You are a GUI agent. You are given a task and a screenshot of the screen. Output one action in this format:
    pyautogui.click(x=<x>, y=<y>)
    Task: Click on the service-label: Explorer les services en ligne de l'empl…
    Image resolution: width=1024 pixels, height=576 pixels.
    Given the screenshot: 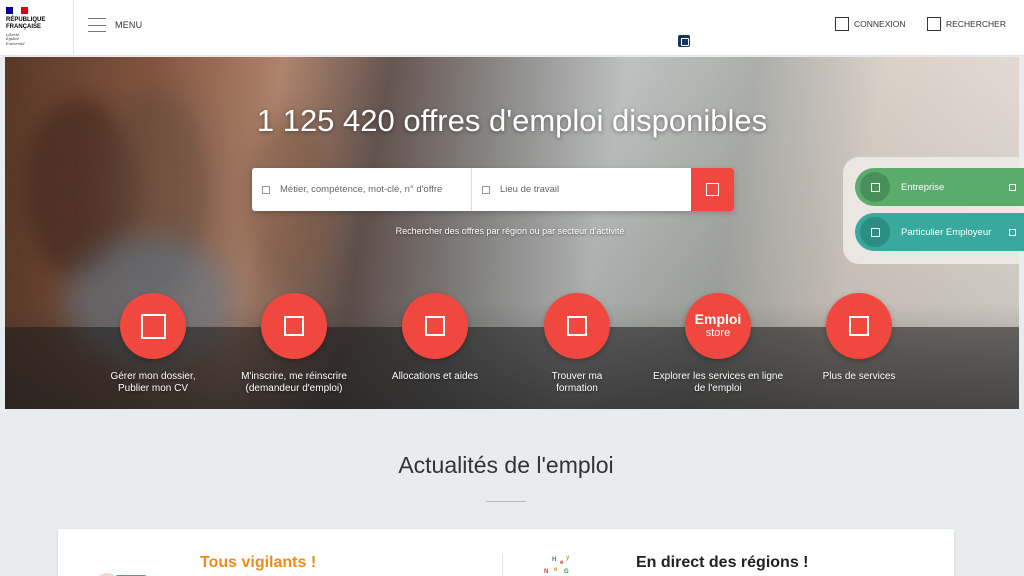 What is the action you would take?
    pyautogui.click(x=718, y=382)
    